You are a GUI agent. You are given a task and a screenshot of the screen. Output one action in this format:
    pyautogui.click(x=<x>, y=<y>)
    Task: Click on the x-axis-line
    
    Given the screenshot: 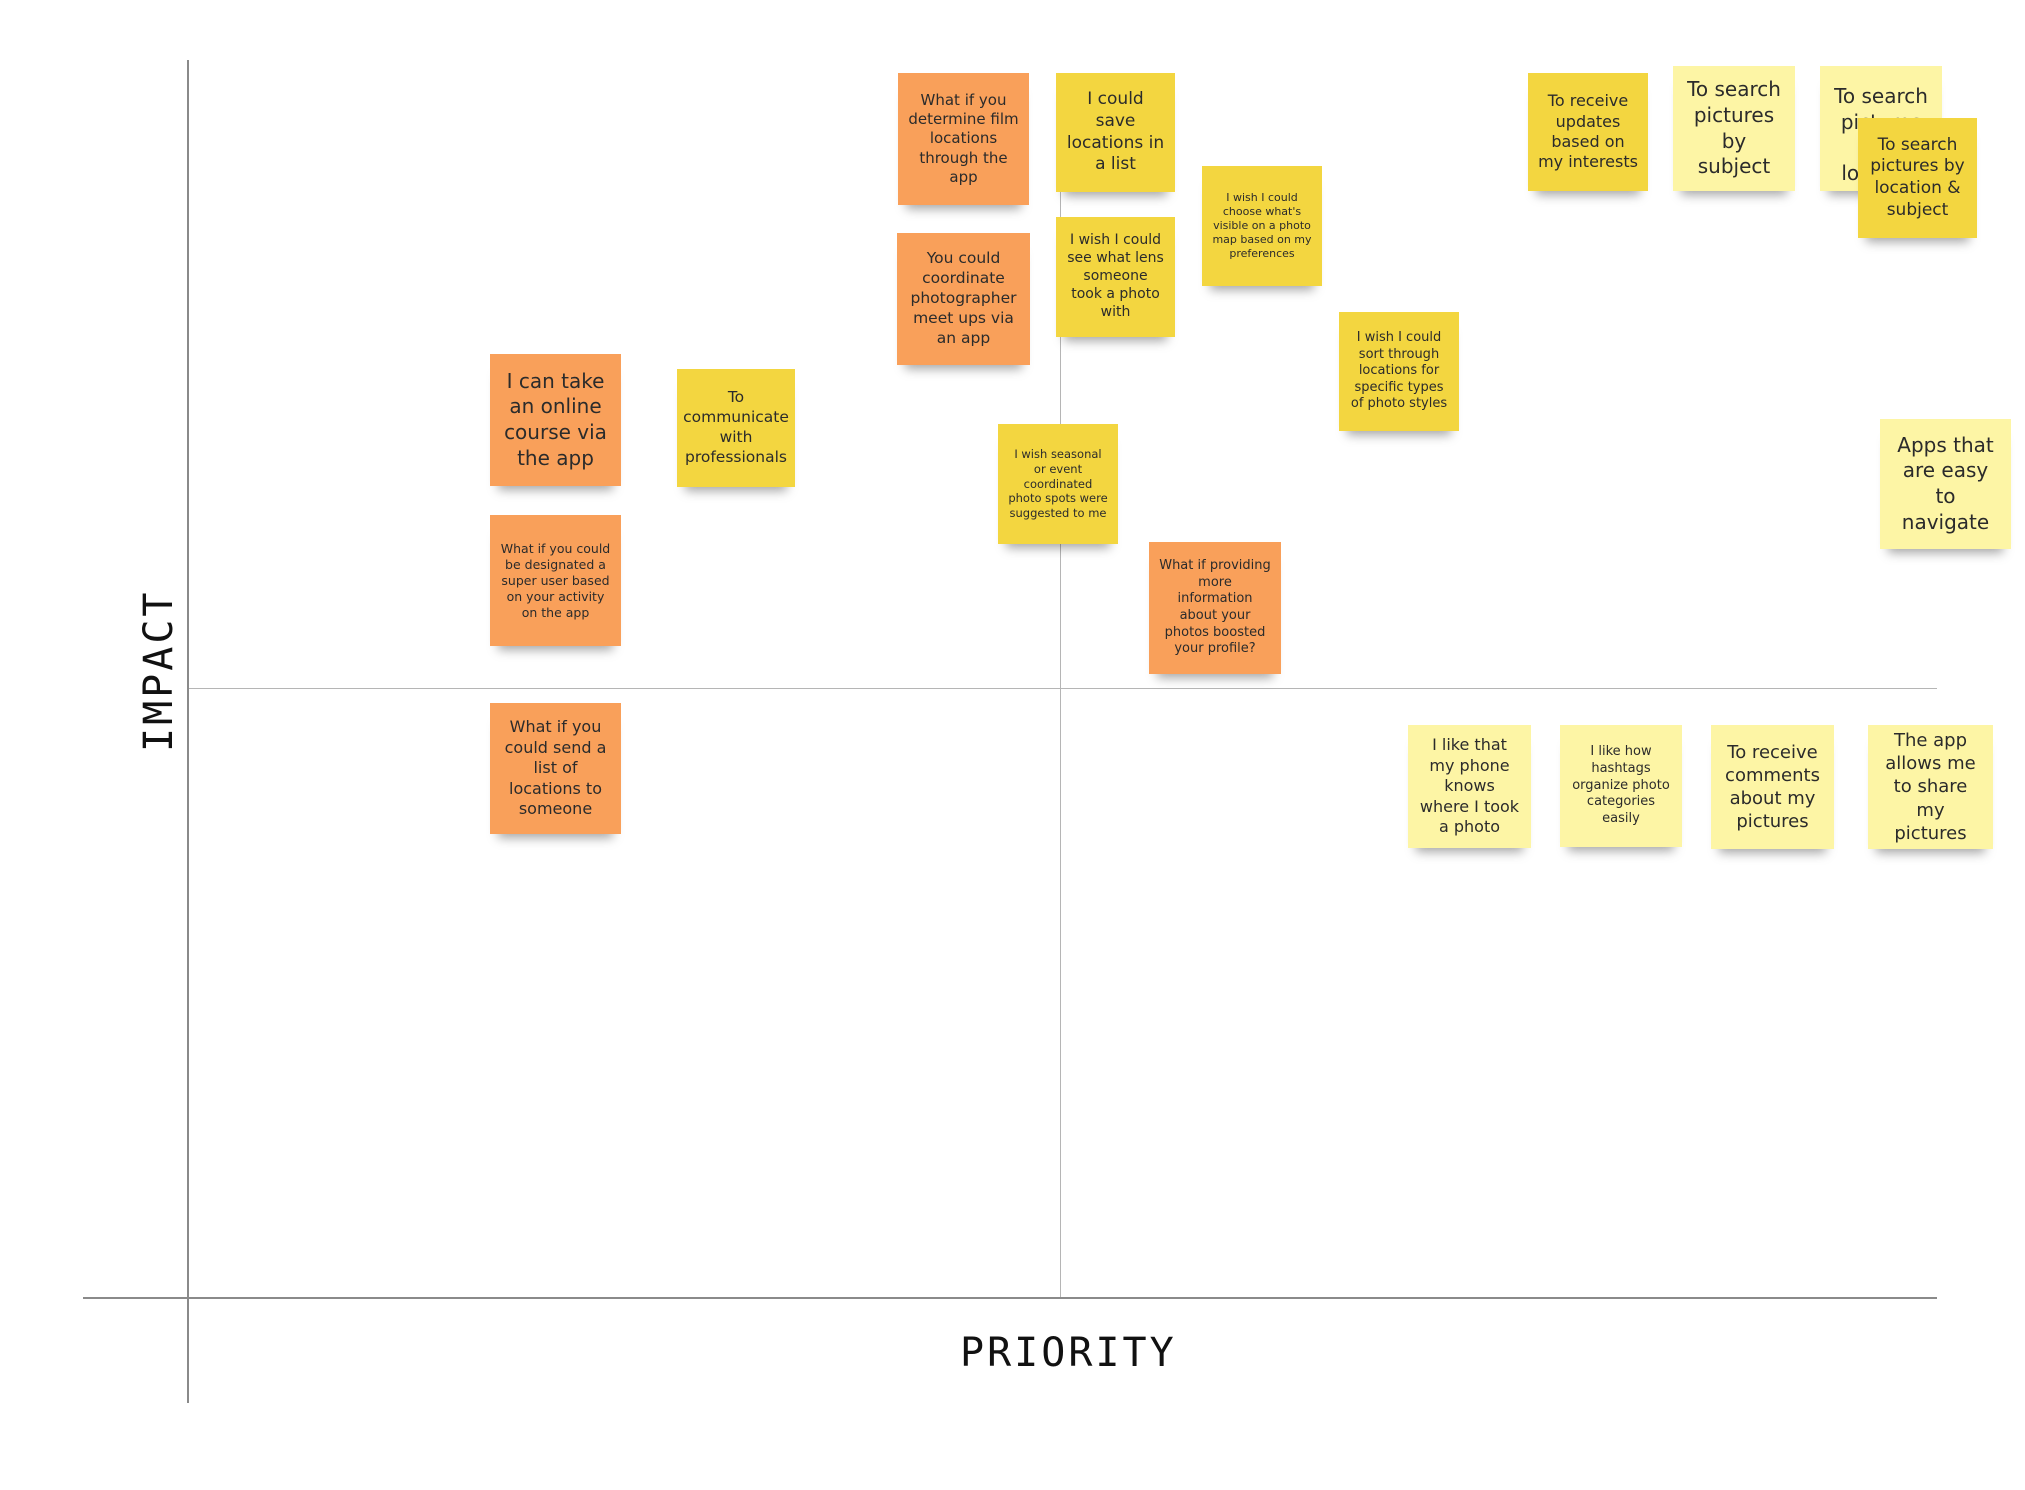 What is the action you would take?
    pyautogui.click(x=1010, y=1298)
    